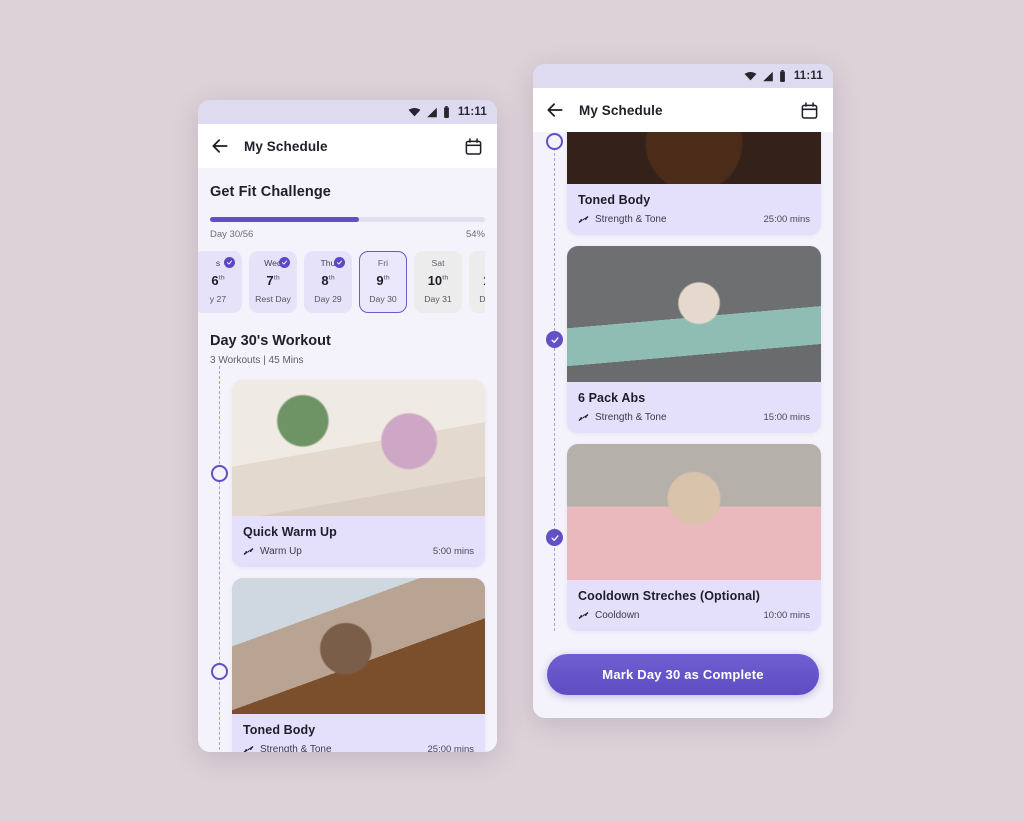  What do you see at coordinates (290, 532) in the screenshot?
I see `workout-title: Quick Warm Up` at bounding box center [290, 532].